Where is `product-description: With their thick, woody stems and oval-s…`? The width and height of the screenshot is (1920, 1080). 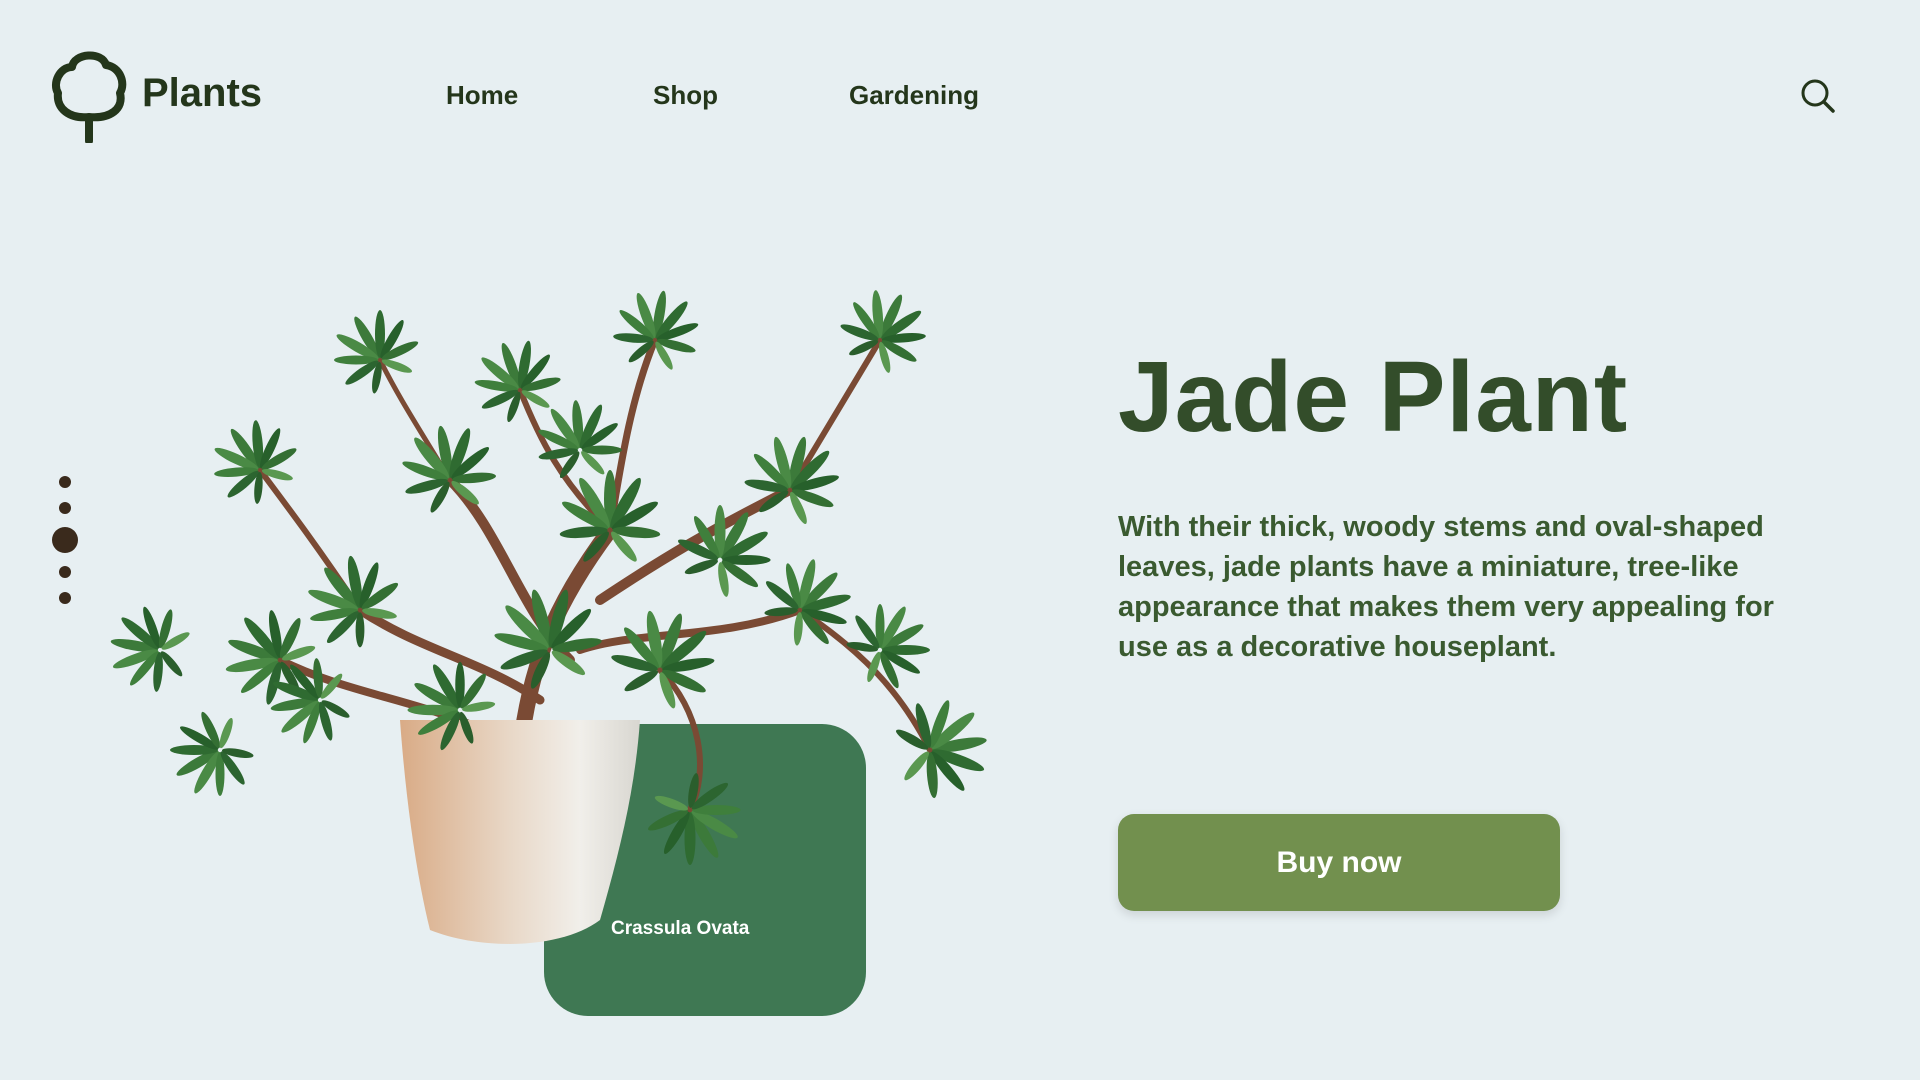
product-description: With their thick, woody stems and oval-s… is located at coordinates (1446, 587).